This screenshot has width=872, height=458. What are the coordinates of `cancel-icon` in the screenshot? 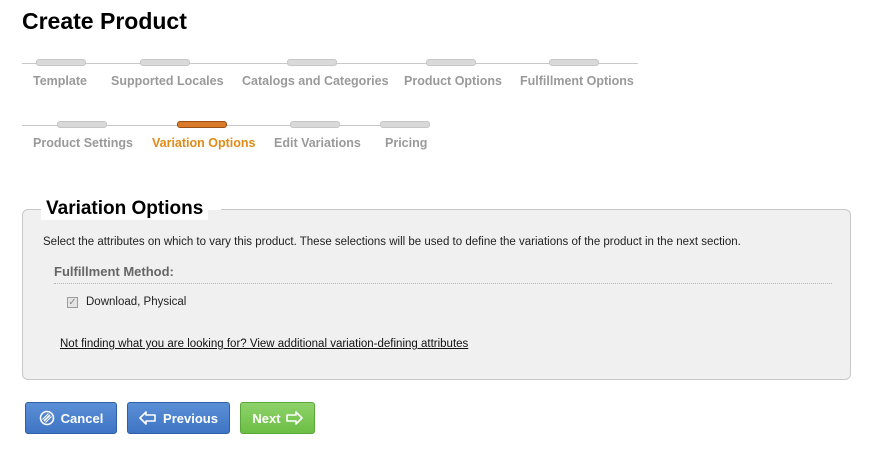 It's located at (47, 418).